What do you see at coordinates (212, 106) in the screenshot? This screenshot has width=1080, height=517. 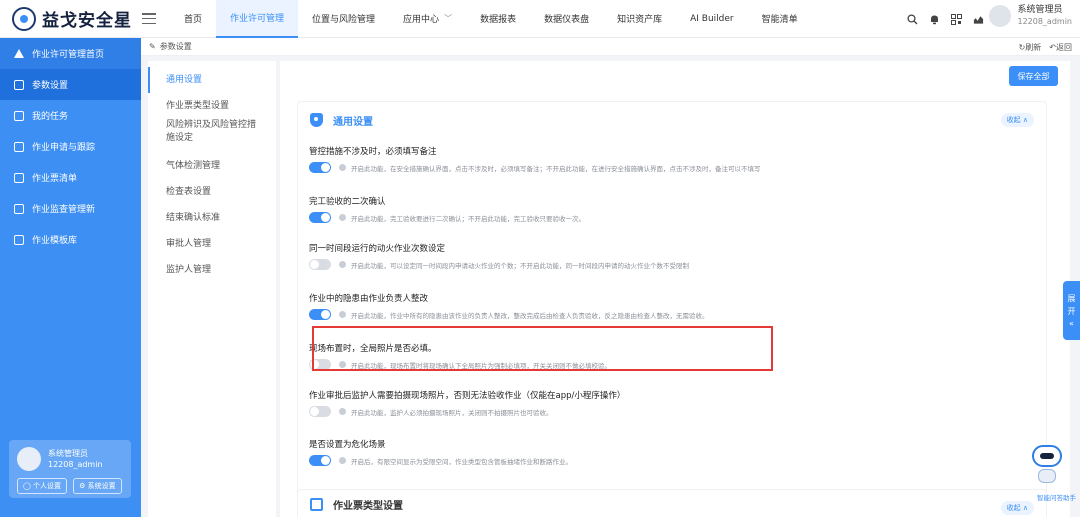 I see `settings-menu-item-1: 作业票类型设置` at bounding box center [212, 106].